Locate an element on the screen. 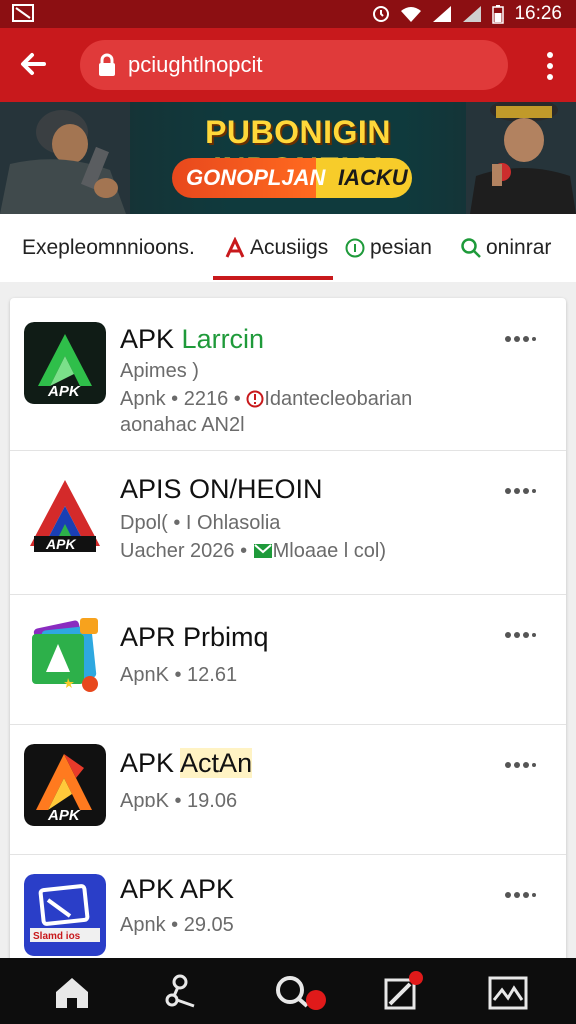 The width and height of the screenshot is (576, 1024). tab-online: oninrar is located at coordinates (505, 248).